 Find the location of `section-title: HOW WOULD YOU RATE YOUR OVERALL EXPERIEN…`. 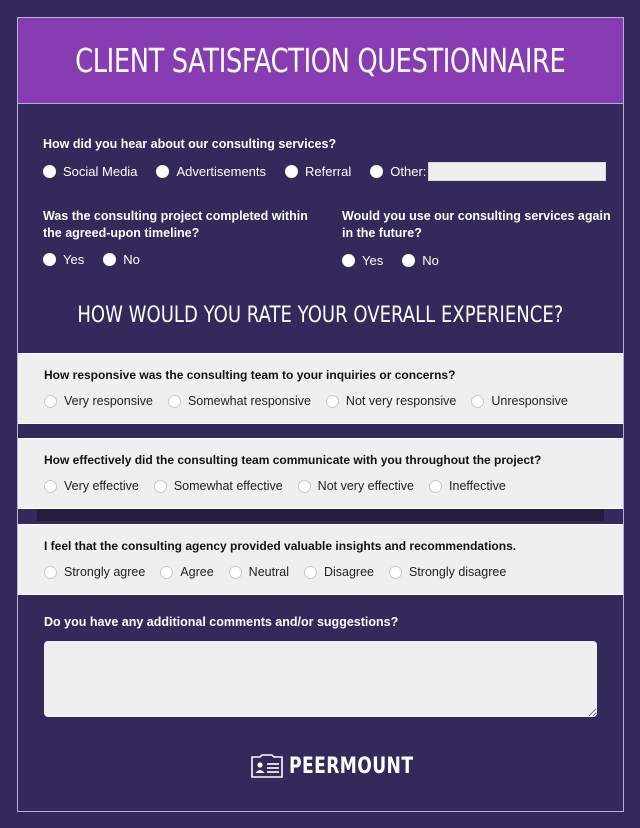

section-title: HOW WOULD YOU RATE YOUR OVERALL EXPERIEN… is located at coordinates (320, 315).